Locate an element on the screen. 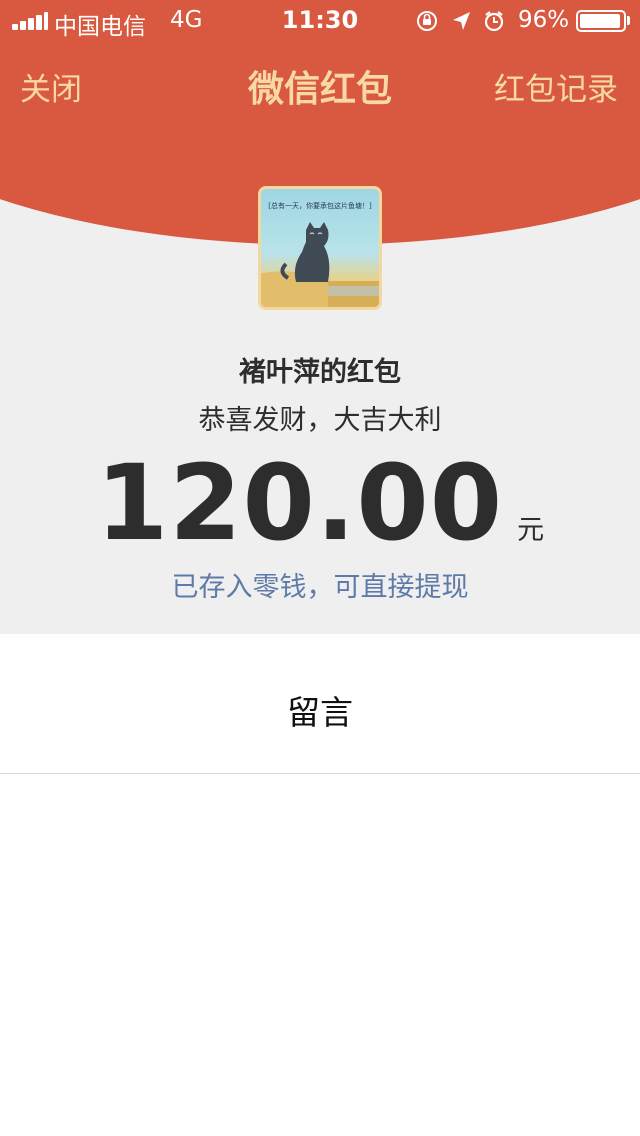  sender-avatar: [总有一天，你要承包这片鱼塘！] is located at coordinates (320, 248).